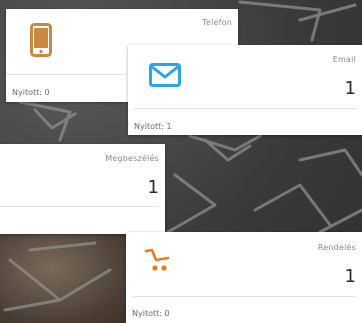  Describe the element at coordinates (82, 189) in the screenshot. I see `stat-card-megbeszeles: Megbeszélés 1` at that location.